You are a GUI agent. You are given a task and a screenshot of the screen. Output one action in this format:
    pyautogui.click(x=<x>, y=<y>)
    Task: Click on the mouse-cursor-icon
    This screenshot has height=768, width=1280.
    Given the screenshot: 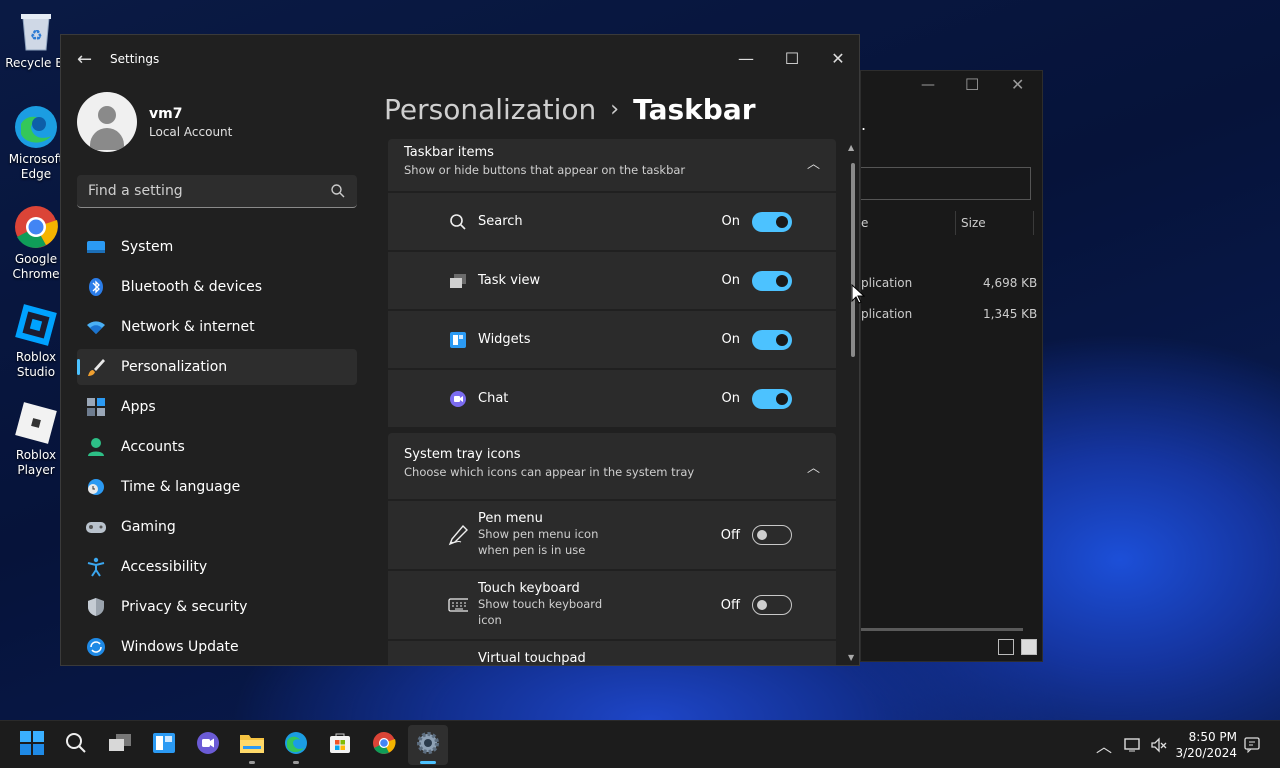 What is the action you would take?
    pyautogui.click(x=858, y=295)
    